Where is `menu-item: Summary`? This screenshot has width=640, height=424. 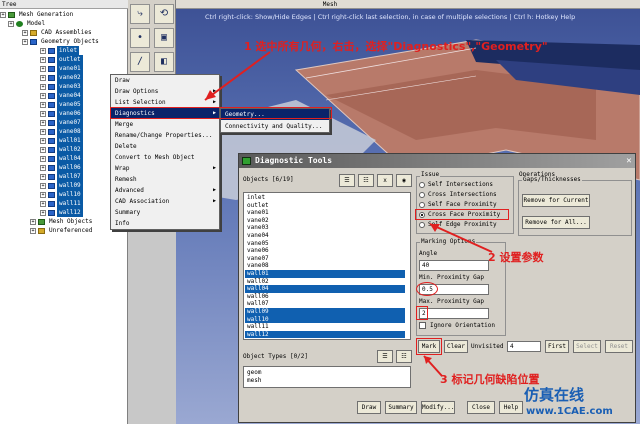
menu-item: Summary is located at coordinates (165, 212).